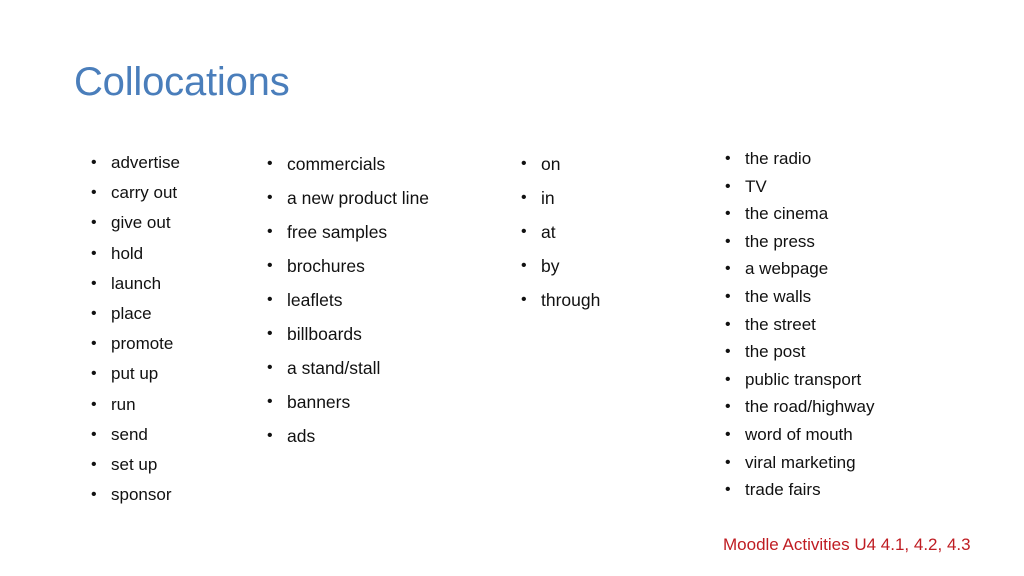  I want to click on list-item: • hold, so click(134, 254).